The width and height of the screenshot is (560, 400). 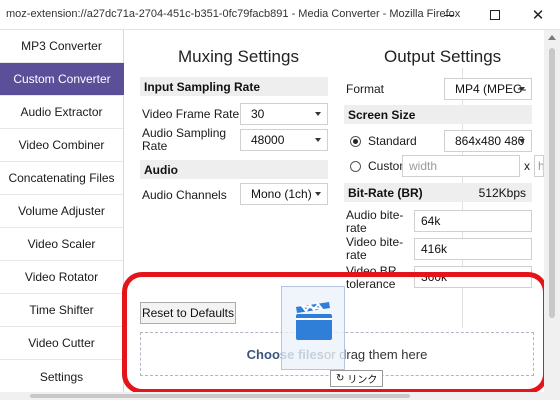 I want to click on scroll-up-icon, so click(x=552, y=37).